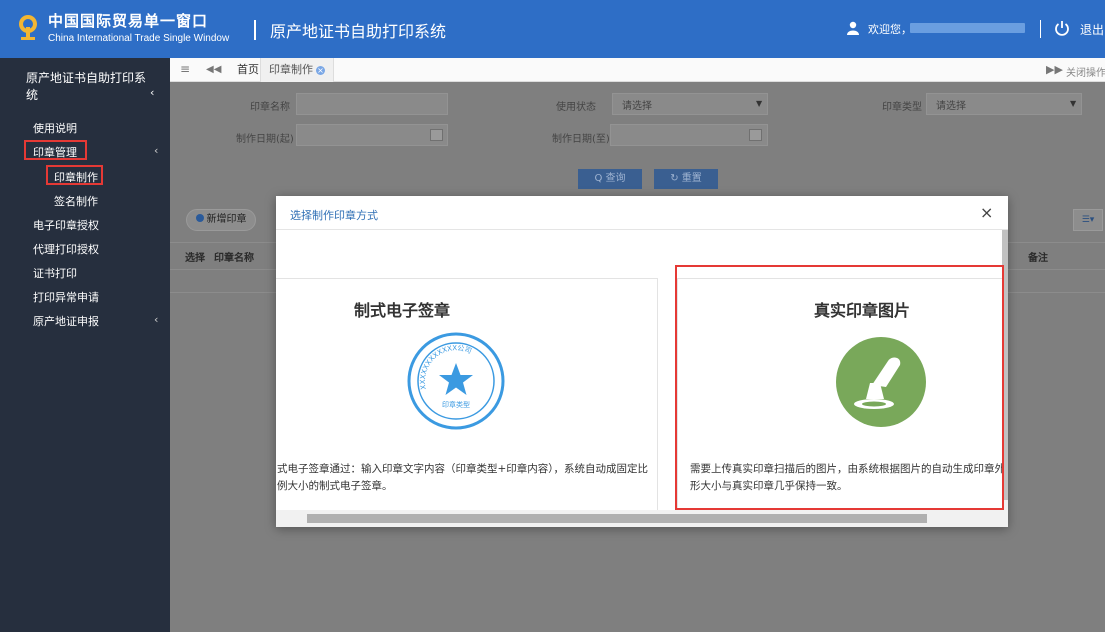  I want to click on seal-type-select-value: 请选择, so click(951, 106).